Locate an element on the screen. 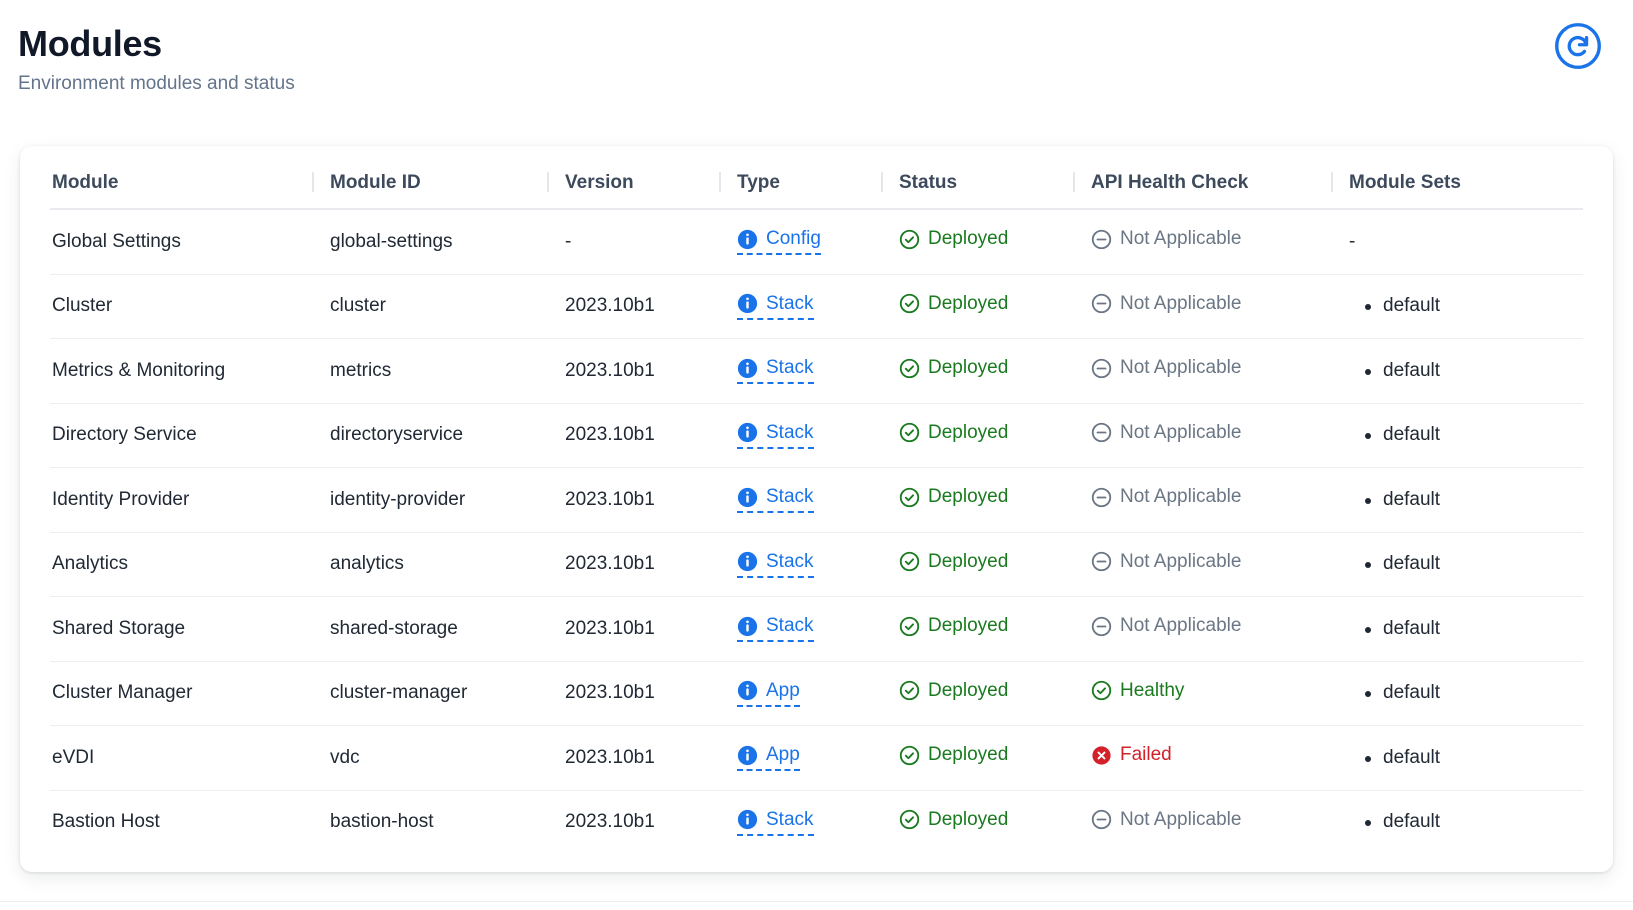 The width and height of the screenshot is (1633, 910). column-header-api-health-check: API Health Check is located at coordinates (1210, 178).